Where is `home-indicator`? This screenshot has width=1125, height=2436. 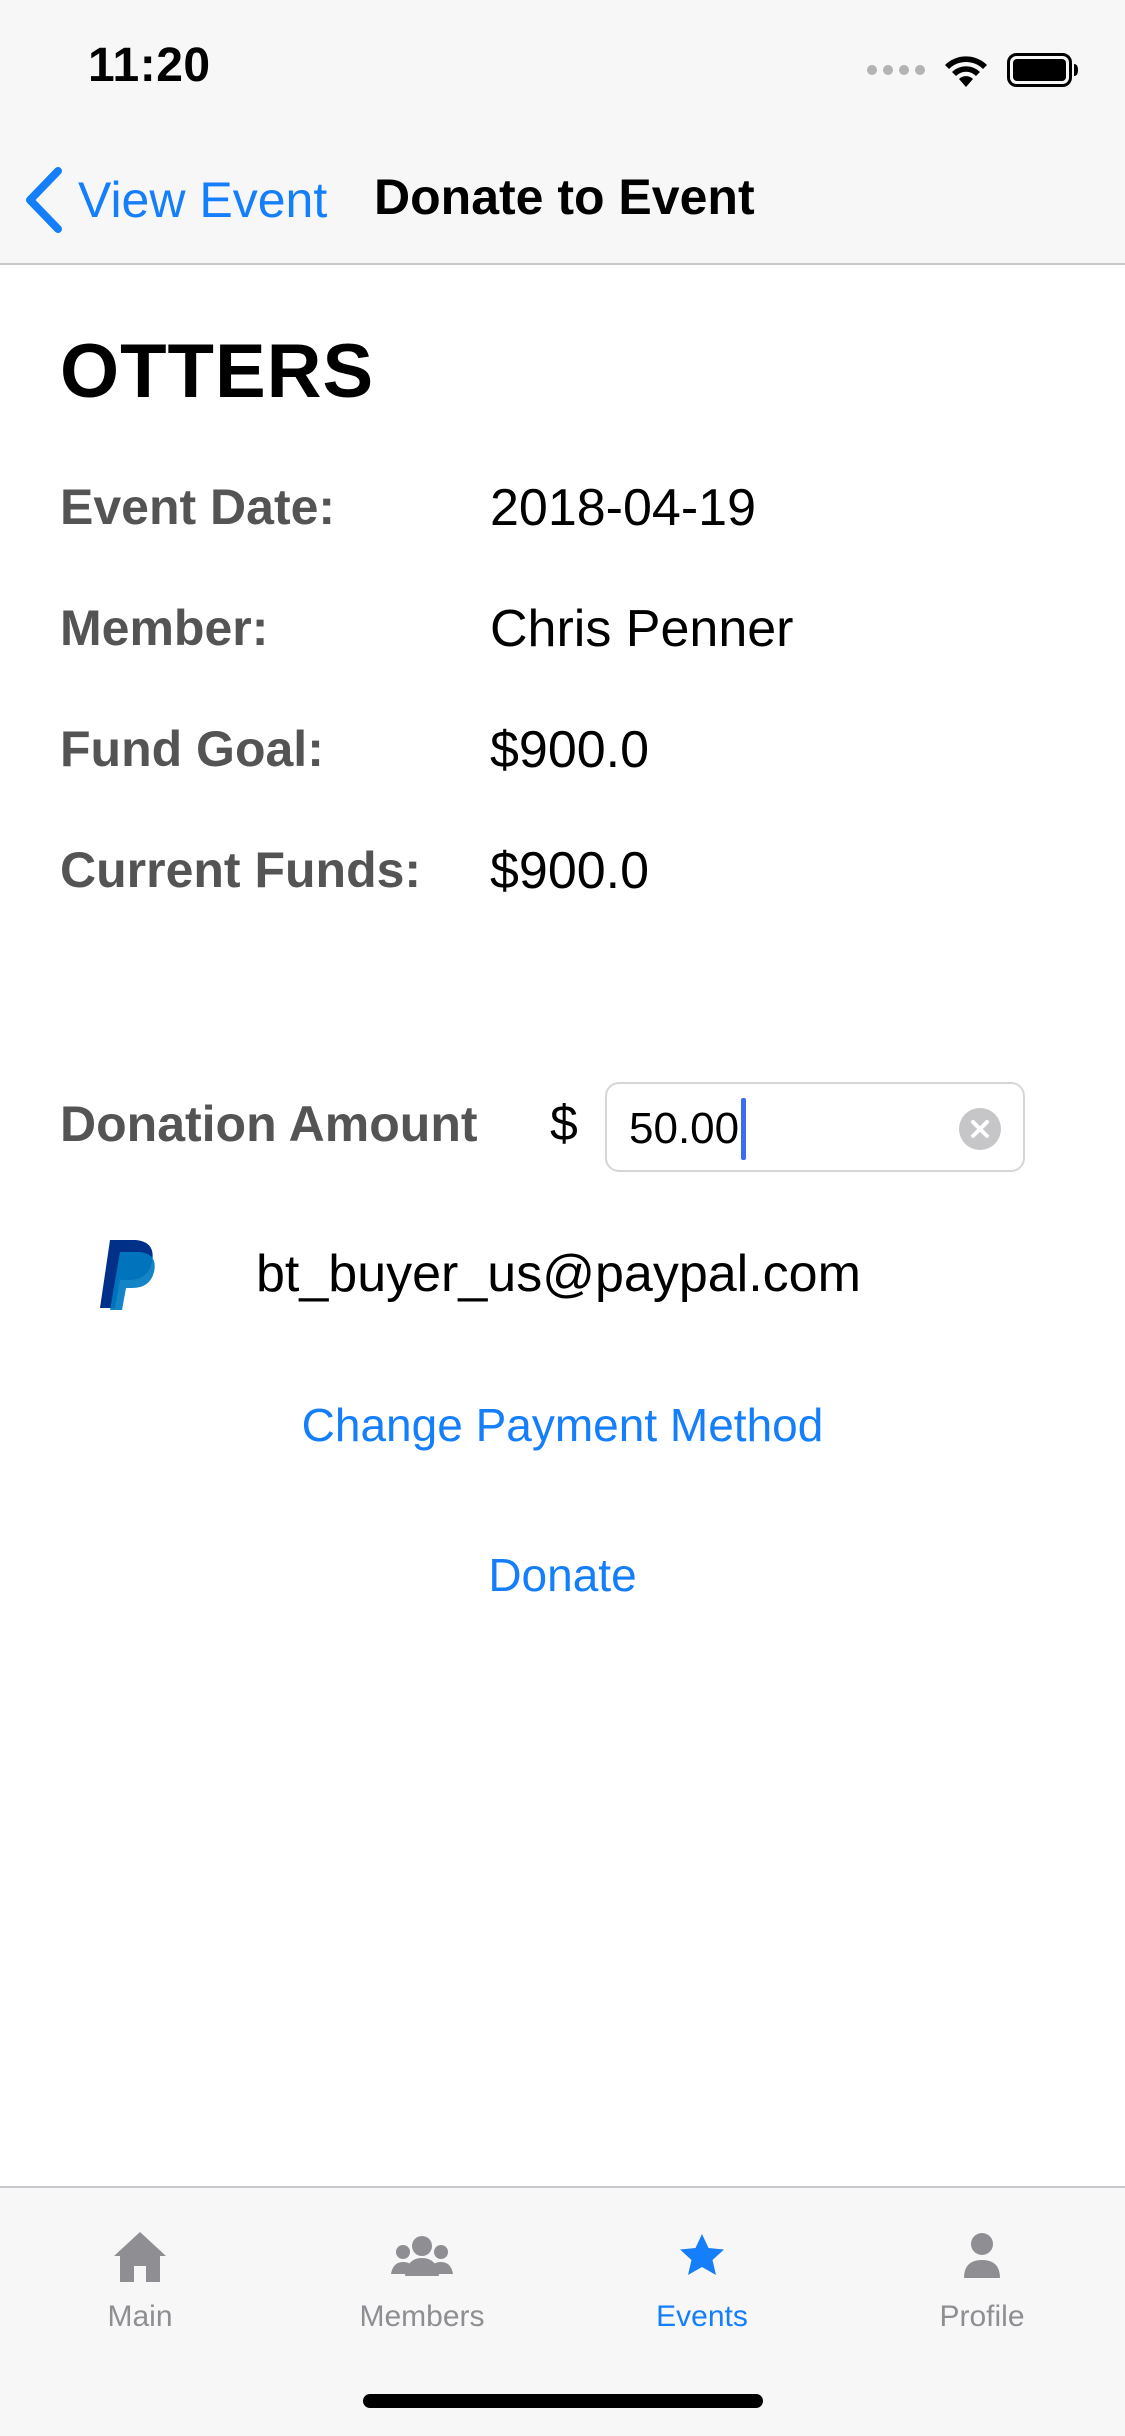 home-indicator is located at coordinates (563, 2401).